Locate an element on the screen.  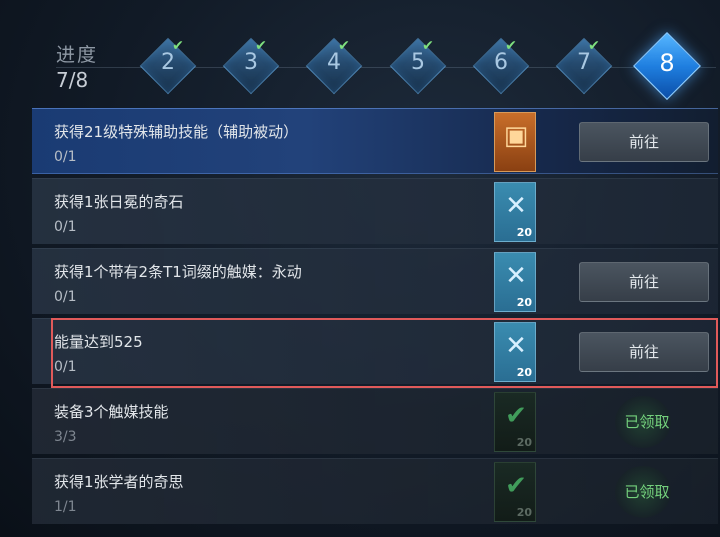
progress-label: 进度 is located at coordinates (77, 55).